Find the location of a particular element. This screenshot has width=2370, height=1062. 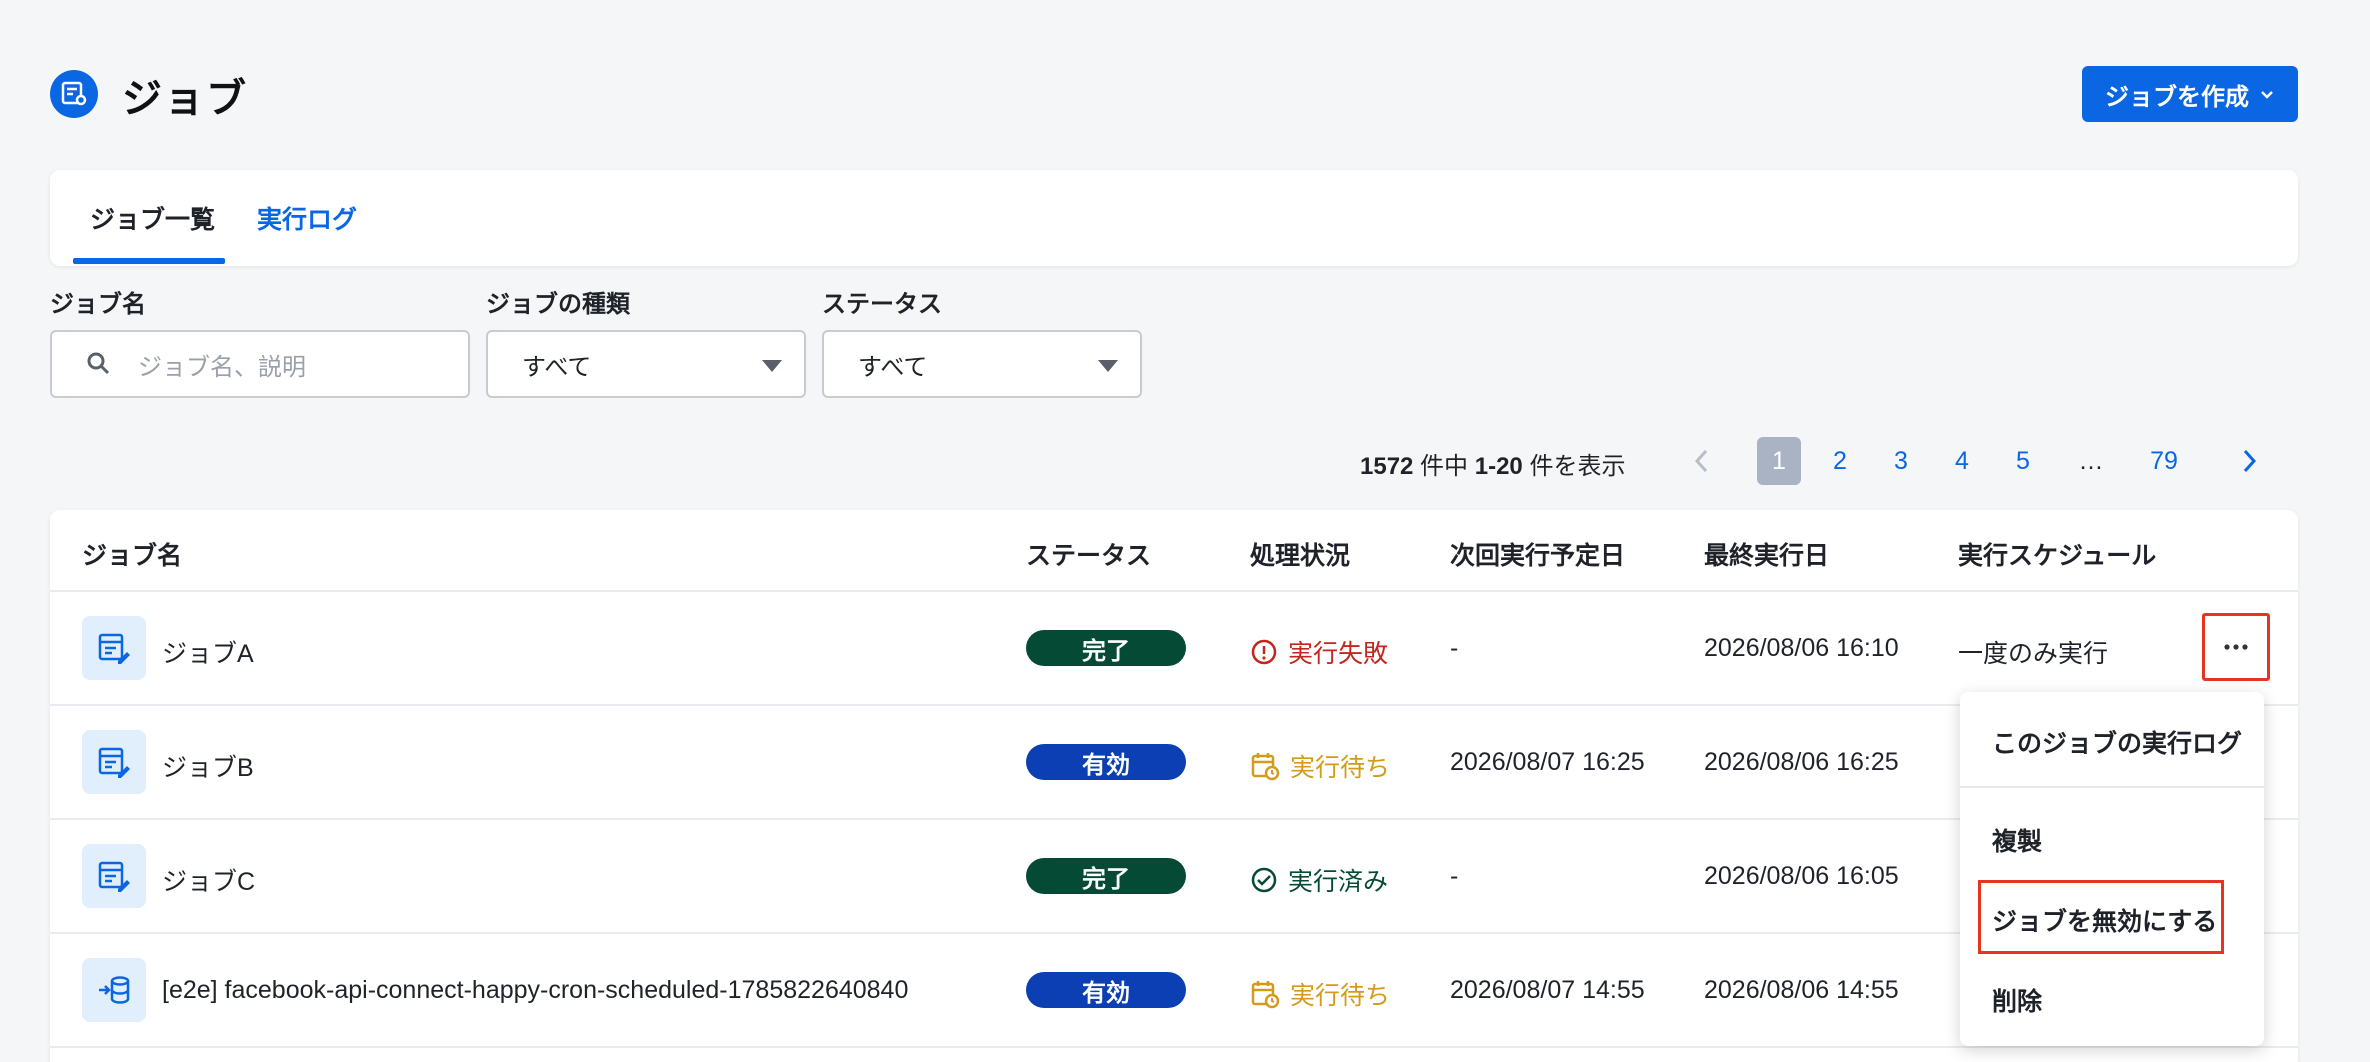

count-suffix: 件を表示 is located at coordinates (1574, 466).